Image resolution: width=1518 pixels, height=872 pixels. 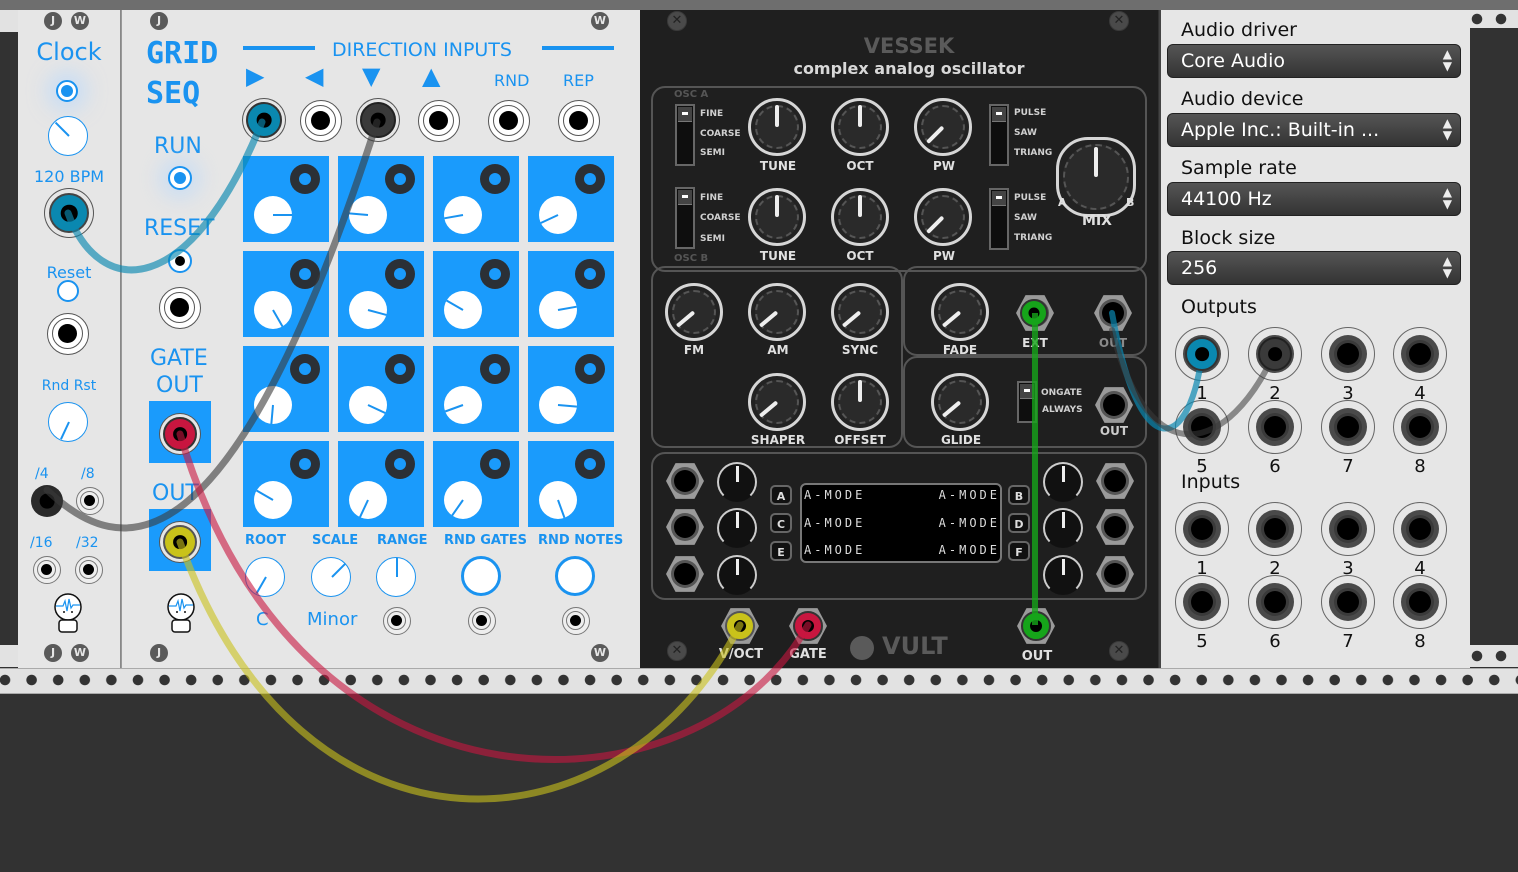 What do you see at coordinates (180, 542) in the screenshot?
I see `cv-out-jack` at bounding box center [180, 542].